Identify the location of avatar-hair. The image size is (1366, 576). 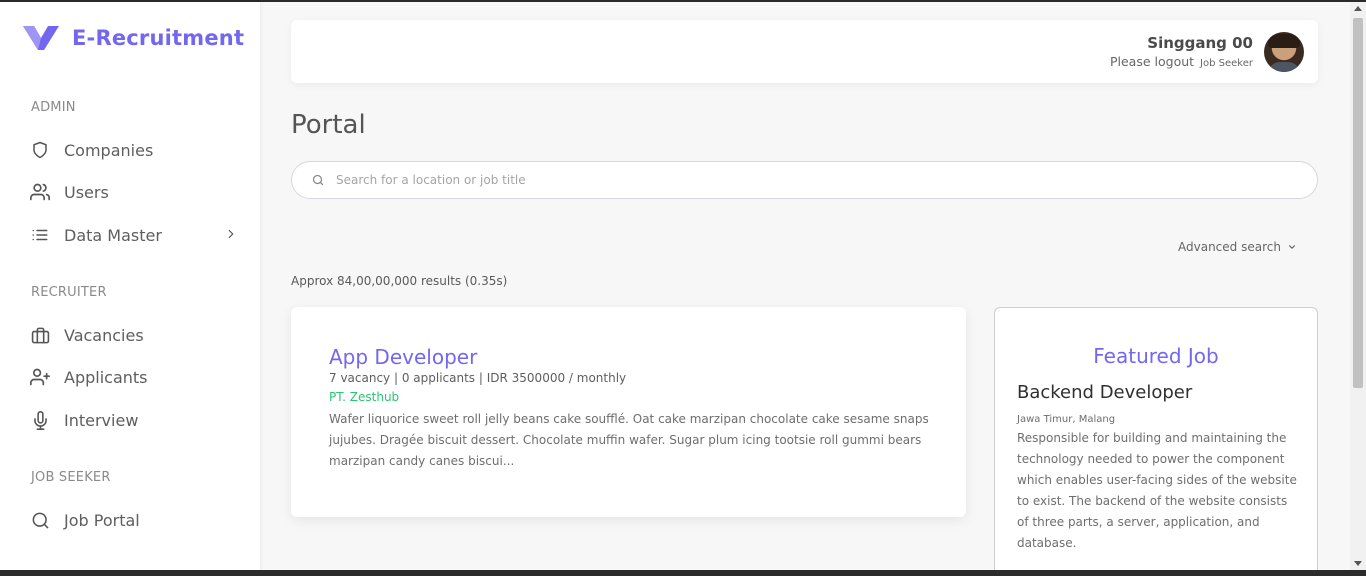
(1284, 41).